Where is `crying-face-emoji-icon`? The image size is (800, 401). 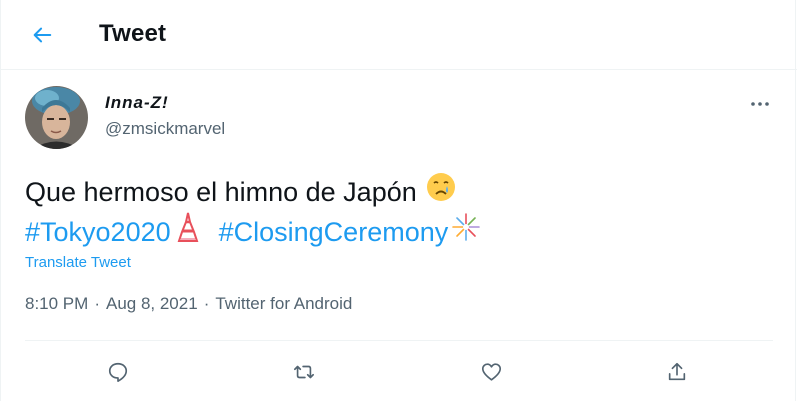 crying-face-emoji-icon is located at coordinates (441, 191).